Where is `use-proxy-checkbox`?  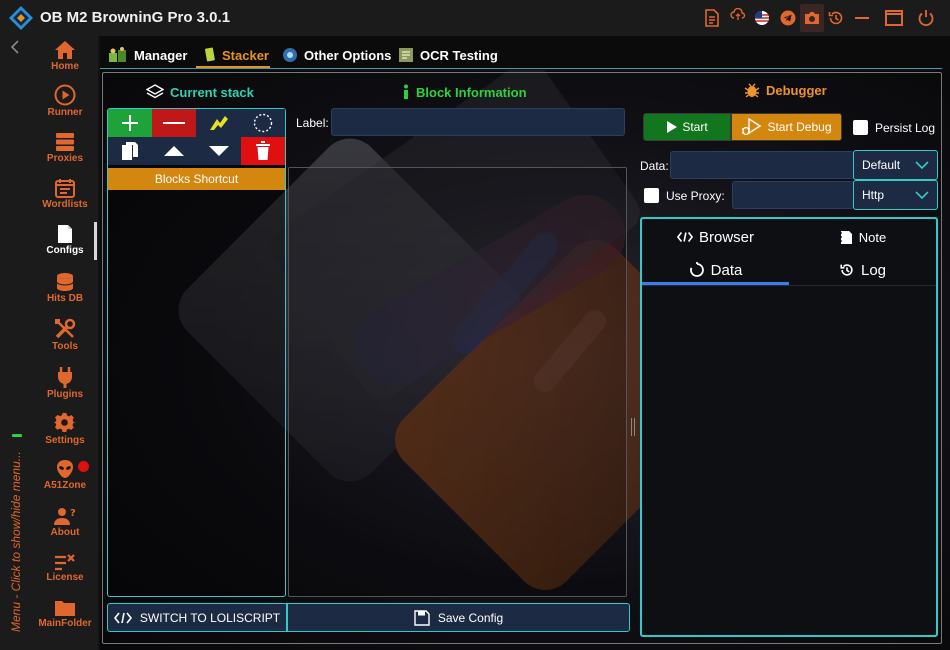
use-proxy-checkbox is located at coordinates (651, 195).